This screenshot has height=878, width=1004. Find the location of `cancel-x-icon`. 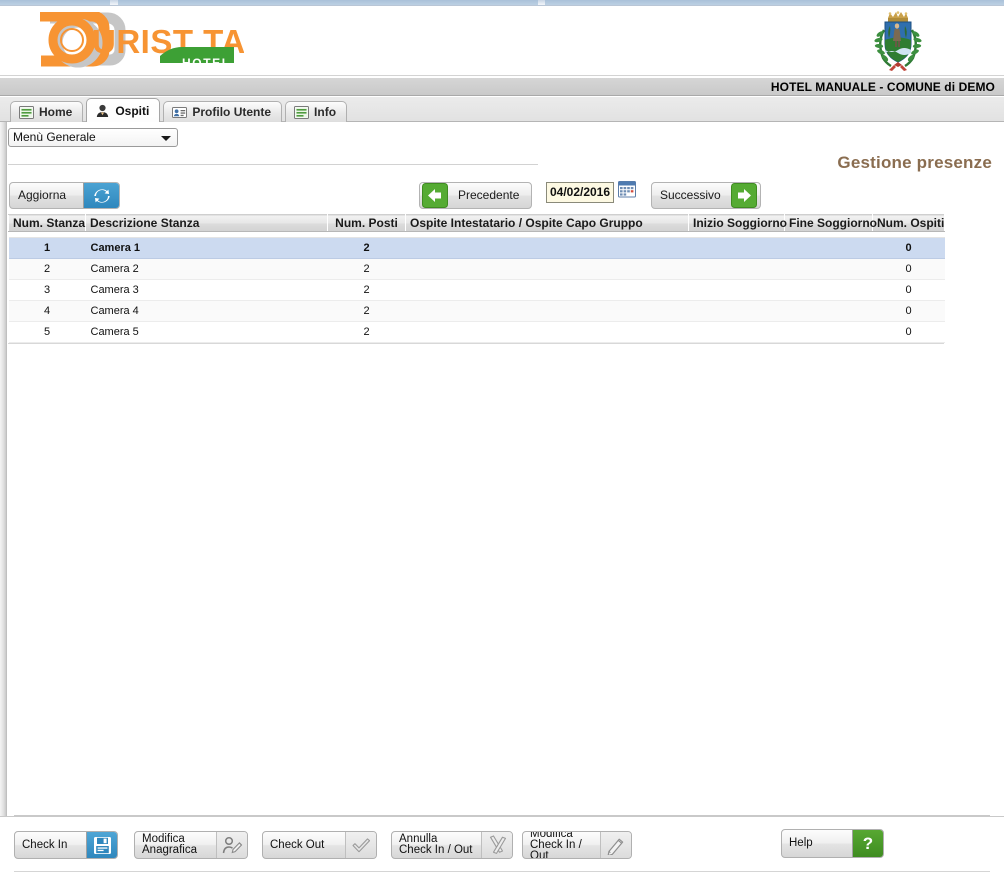

cancel-x-icon is located at coordinates (496, 845).